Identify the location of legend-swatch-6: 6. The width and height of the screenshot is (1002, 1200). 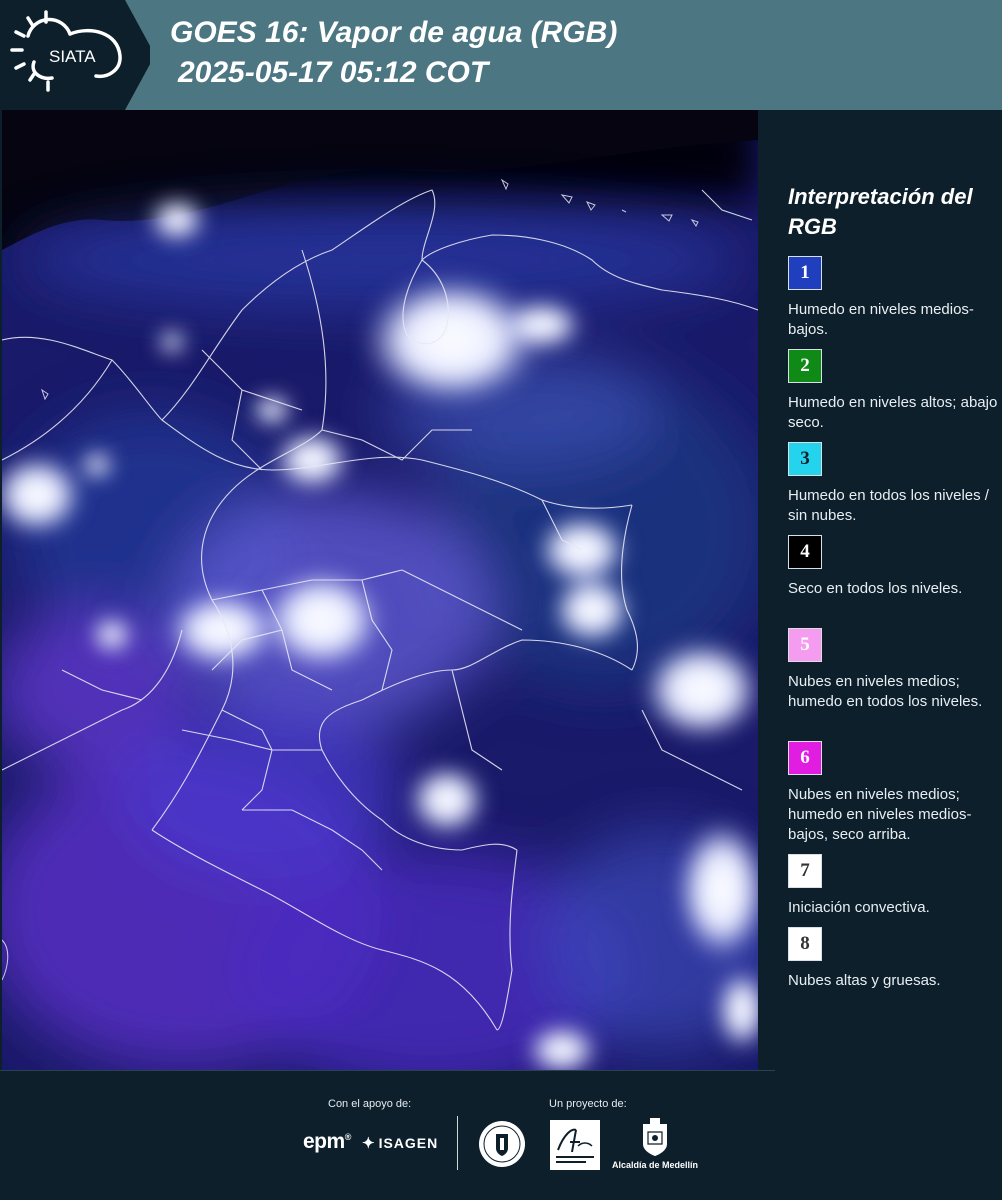
(805, 758).